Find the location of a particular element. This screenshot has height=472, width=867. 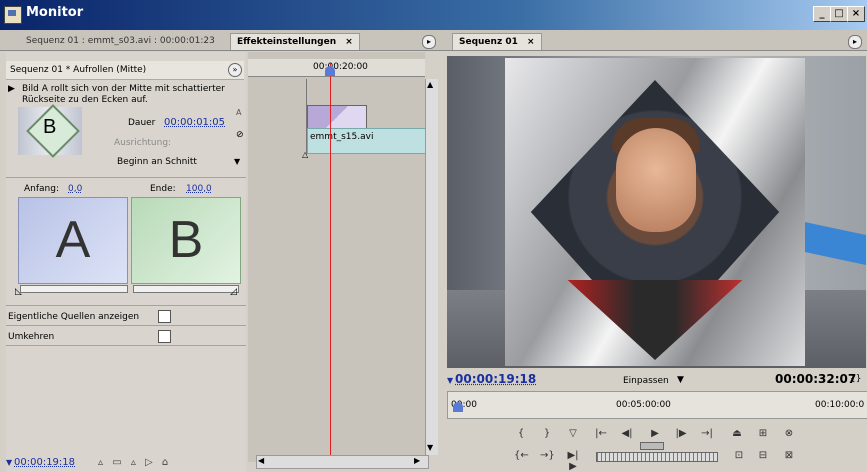

scroll-right-icon: ▶ is located at coordinates (417, 460).